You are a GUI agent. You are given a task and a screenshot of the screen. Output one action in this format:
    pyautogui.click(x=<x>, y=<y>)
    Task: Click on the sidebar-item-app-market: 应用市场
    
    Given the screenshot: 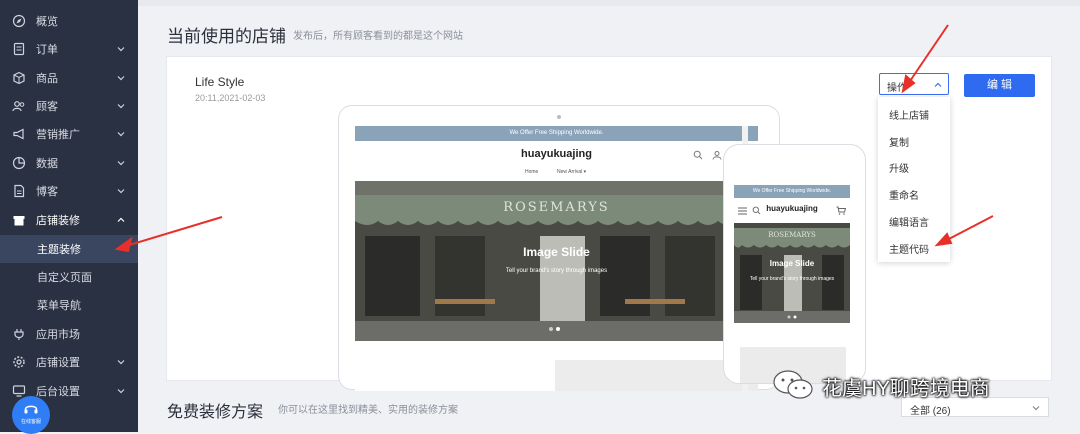 What is the action you would take?
    pyautogui.click(x=69, y=334)
    